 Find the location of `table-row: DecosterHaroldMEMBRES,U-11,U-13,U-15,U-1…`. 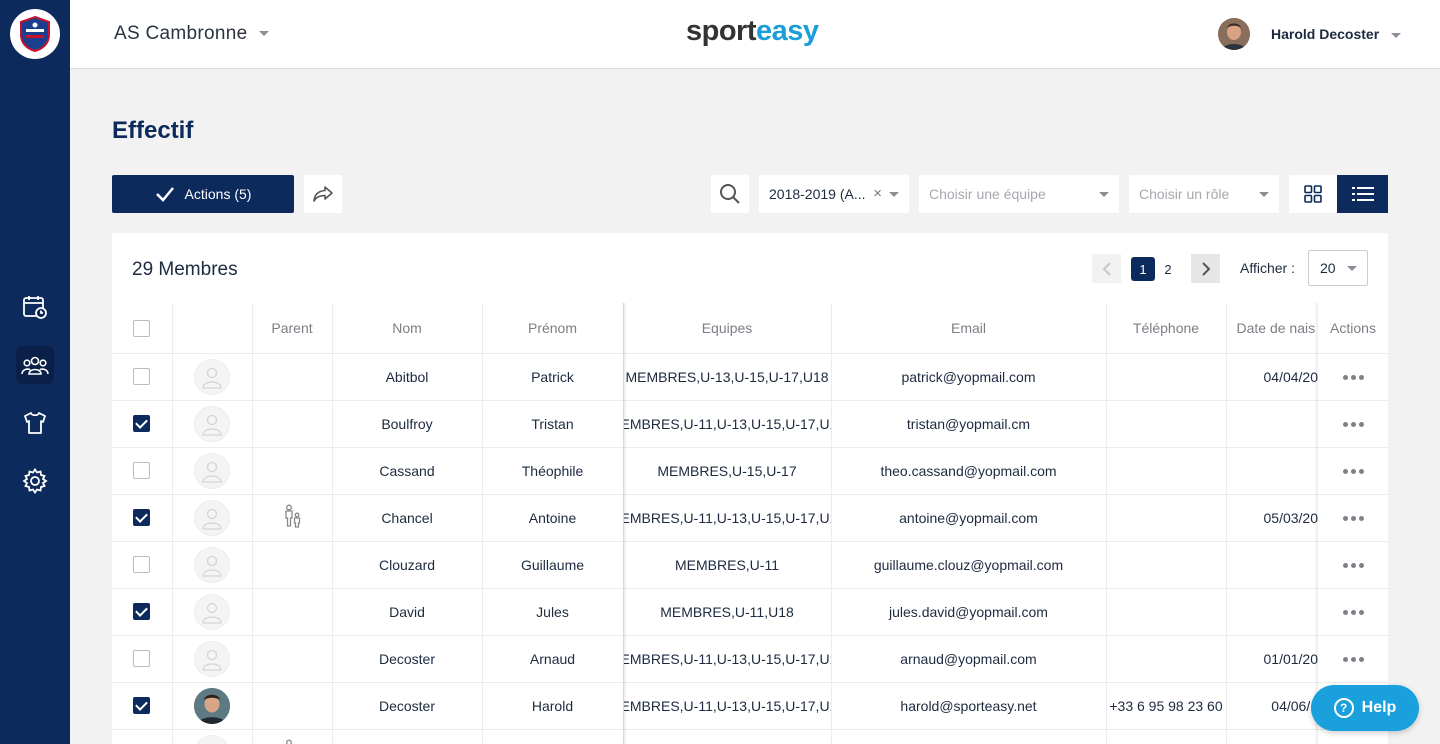

table-row: DecosterHaroldMEMBRES,U-11,U-13,U-15,U-1… is located at coordinates (750, 706).